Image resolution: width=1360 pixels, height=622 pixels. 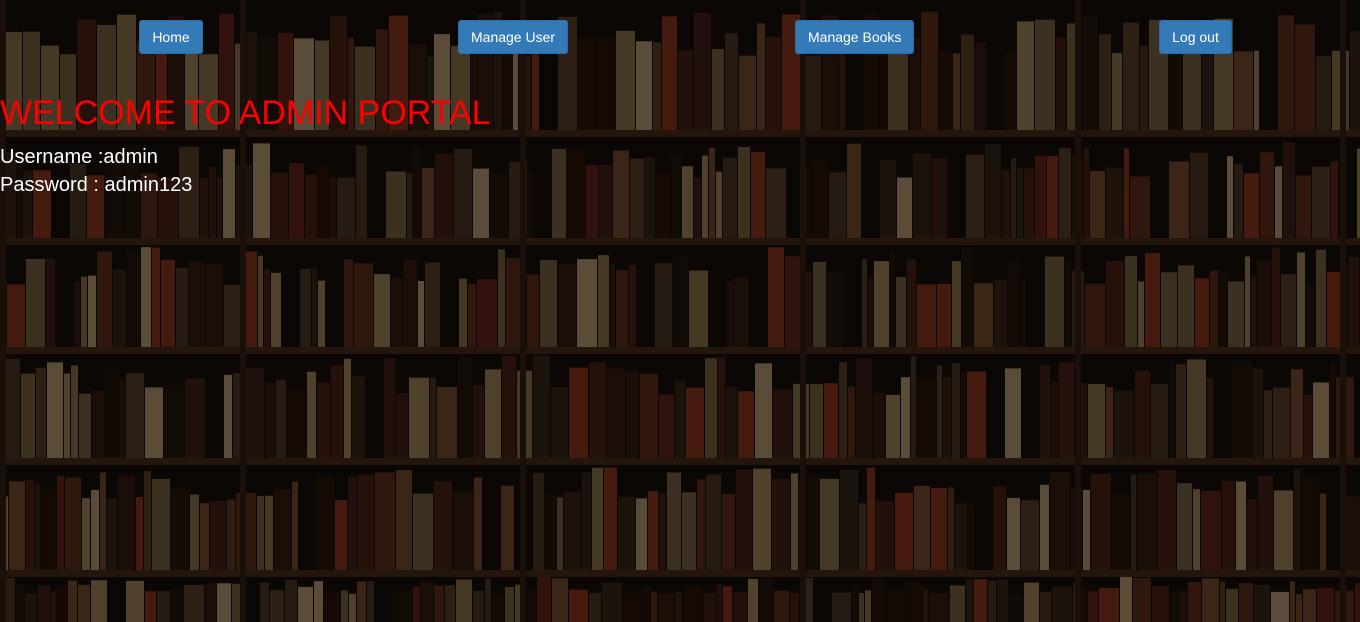 What do you see at coordinates (79, 157) in the screenshot?
I see `username-text: Username :admin` at bounding box center [79, 157].